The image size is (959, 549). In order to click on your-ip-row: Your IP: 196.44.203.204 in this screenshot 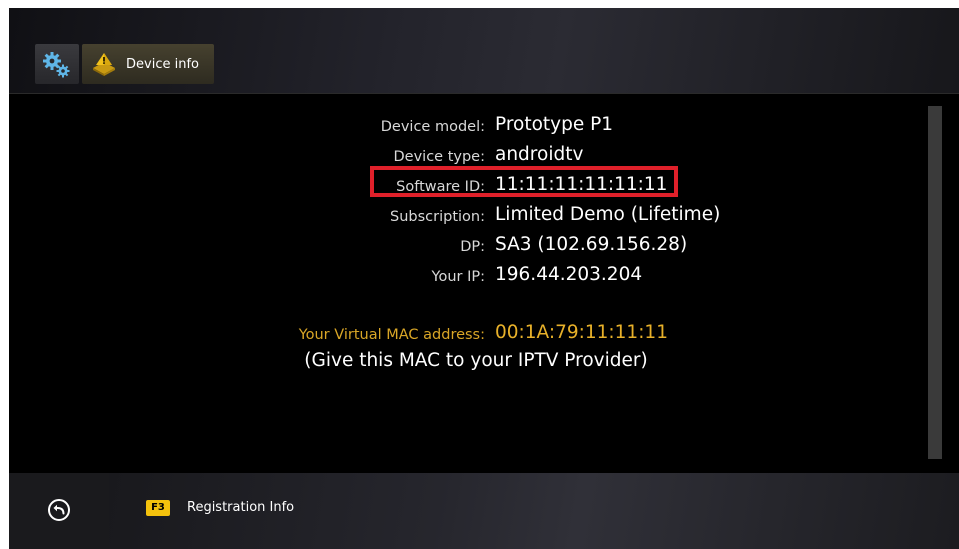, I will do `click(469, 277)`.